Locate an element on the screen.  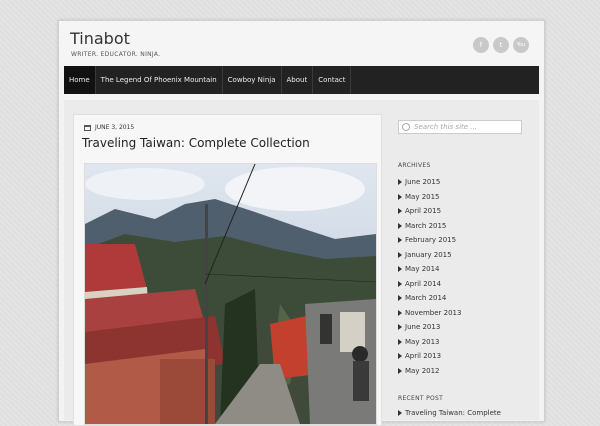
archive-label: November 2013 is located at coordinates (433, 312).